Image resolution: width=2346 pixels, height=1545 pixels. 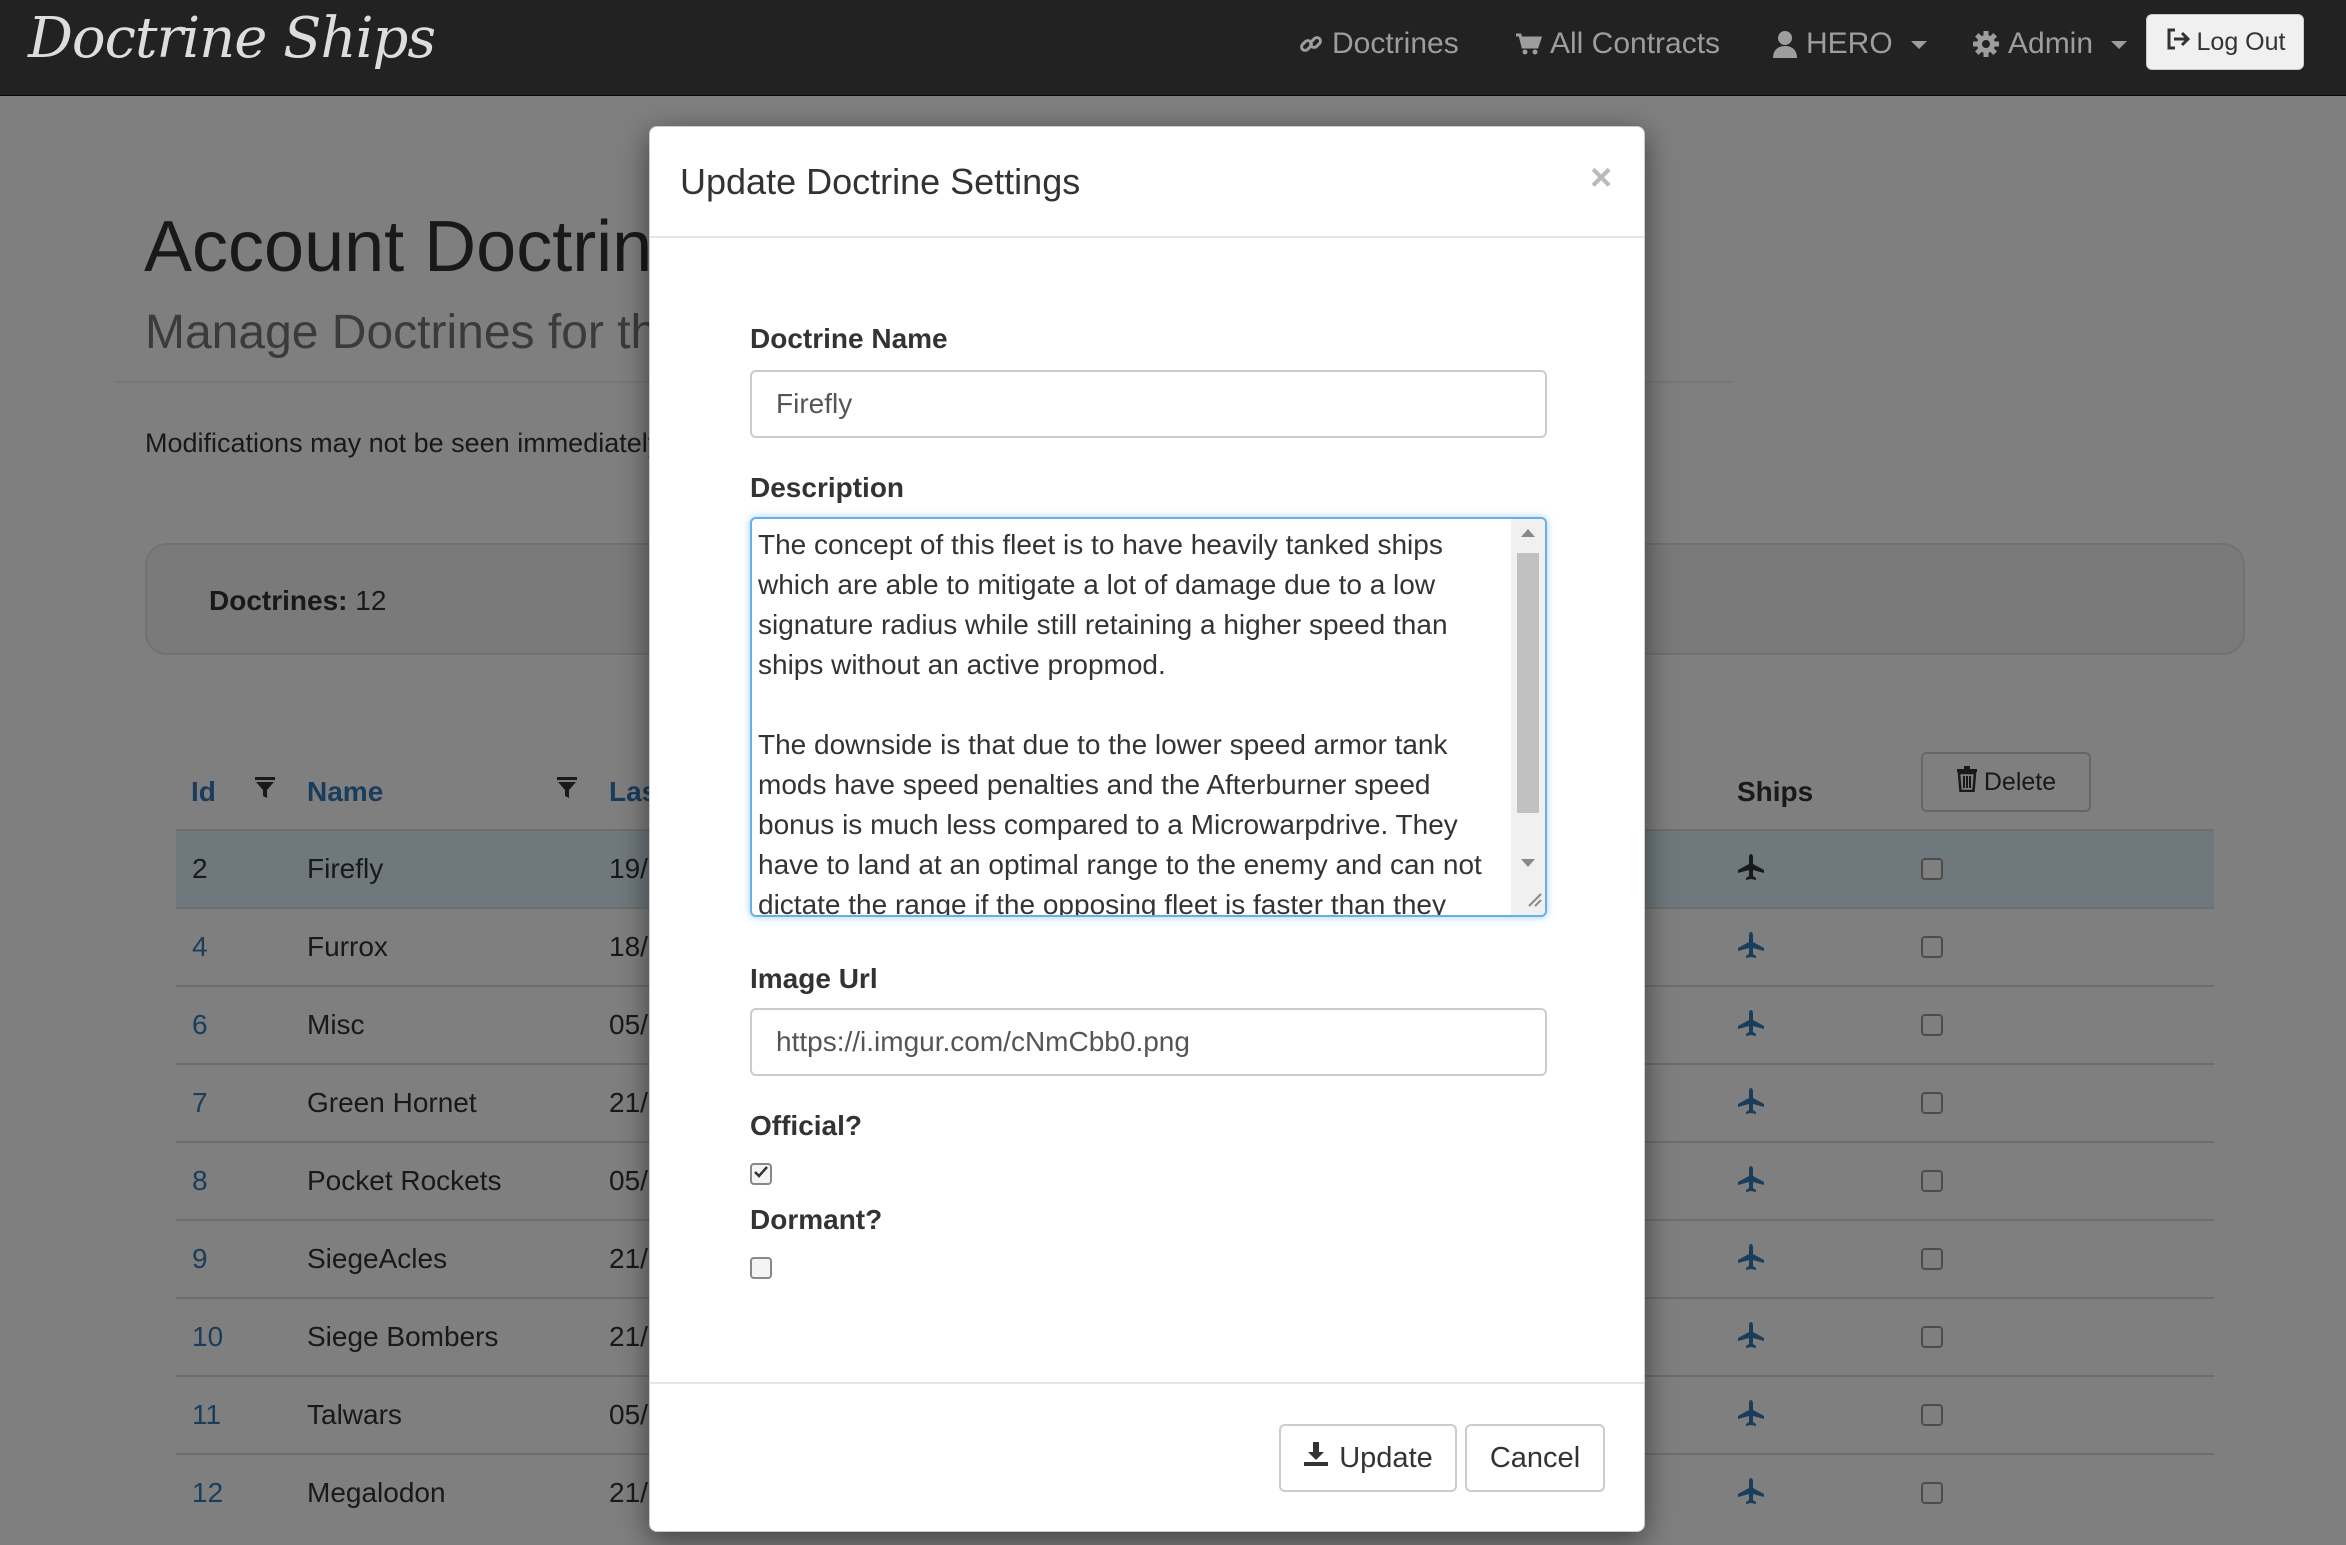 I want to click on official-checkbox, so click(x=761, y=1174).